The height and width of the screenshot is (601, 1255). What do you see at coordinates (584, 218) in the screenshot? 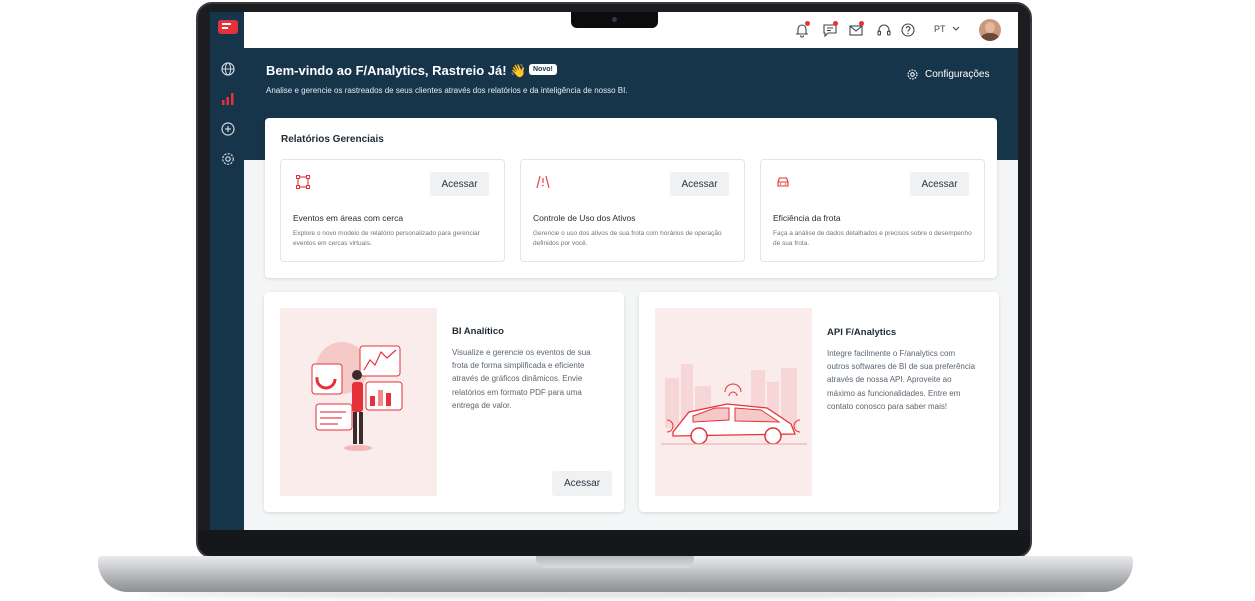
I see `report-title: Controle de Uso dos Ativos` at bounding box center [584, 218].